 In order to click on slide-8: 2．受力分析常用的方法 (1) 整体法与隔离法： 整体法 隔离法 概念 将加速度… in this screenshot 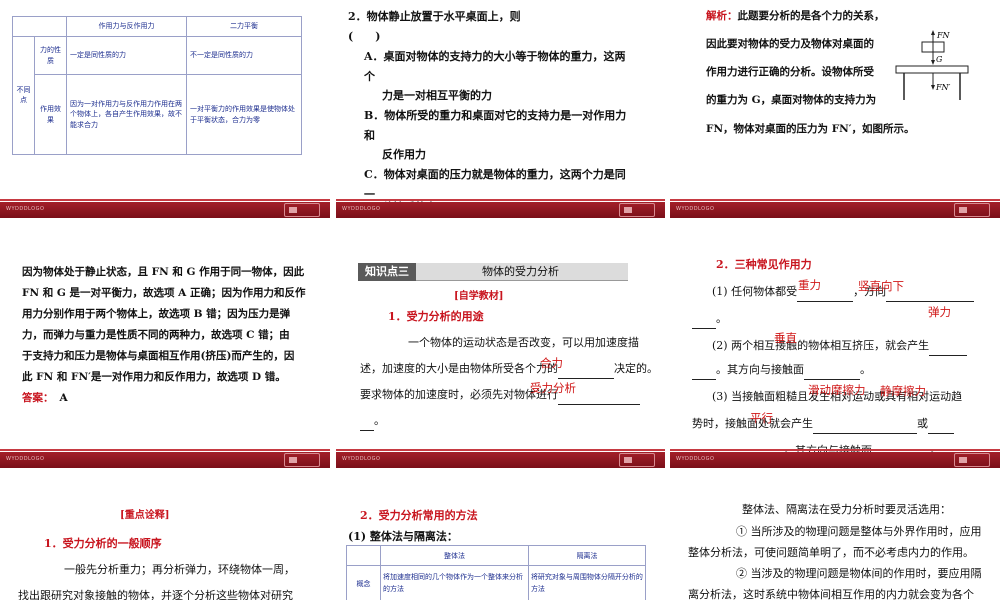, I will do `click(500, 542)`.